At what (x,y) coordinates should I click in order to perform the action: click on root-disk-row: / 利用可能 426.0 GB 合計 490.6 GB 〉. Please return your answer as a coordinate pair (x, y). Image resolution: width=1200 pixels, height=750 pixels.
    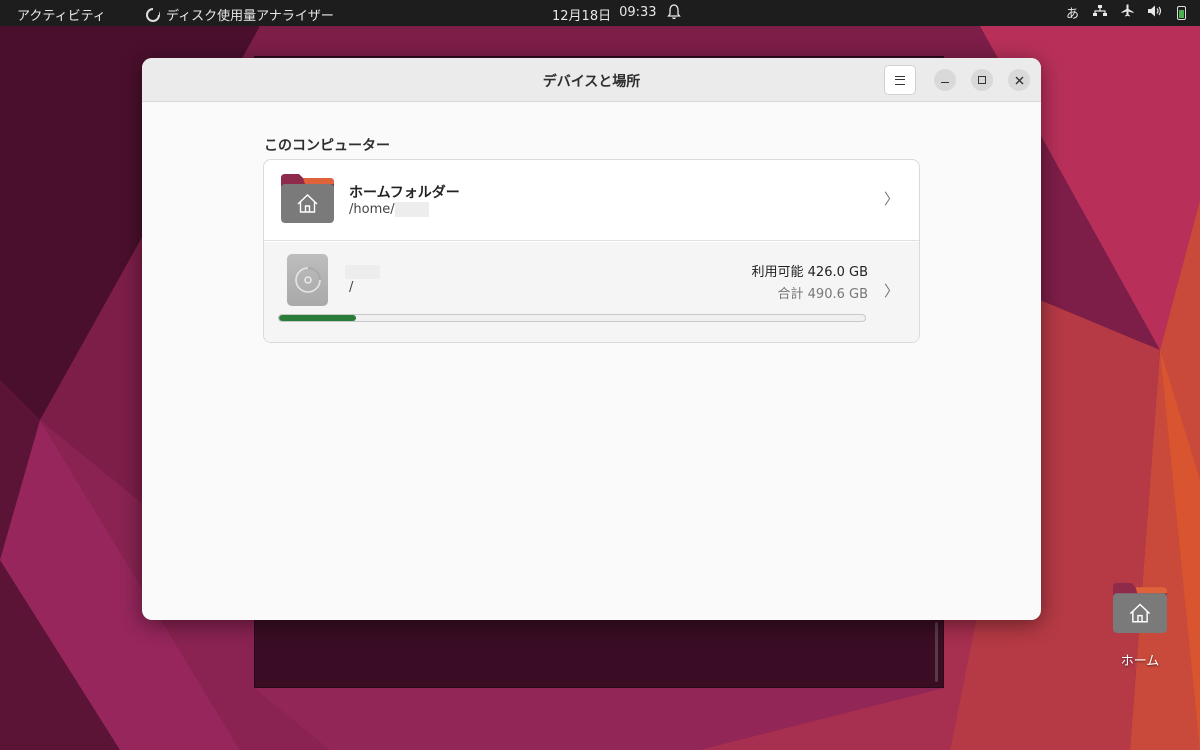
    Looking at the image, I should click on (591, 292).